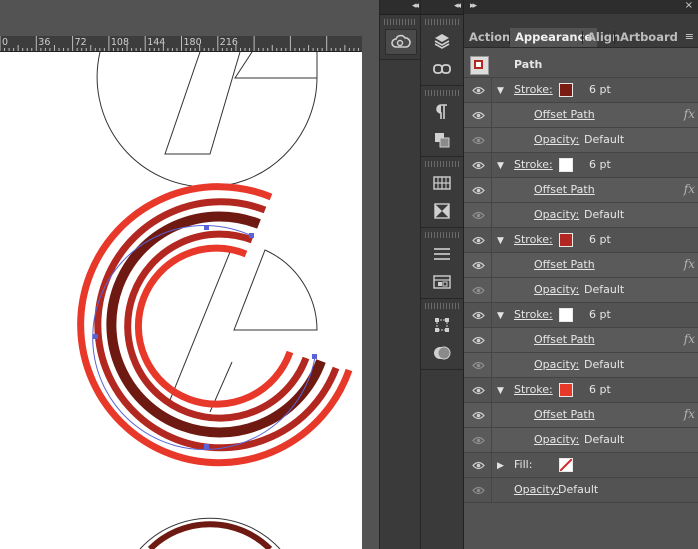 This screenshot has width=698, height=549. What do you see at coordinates (566, 465) in the screenshot?
I see `fill-none-swatch` at bounding box center [566, 465].